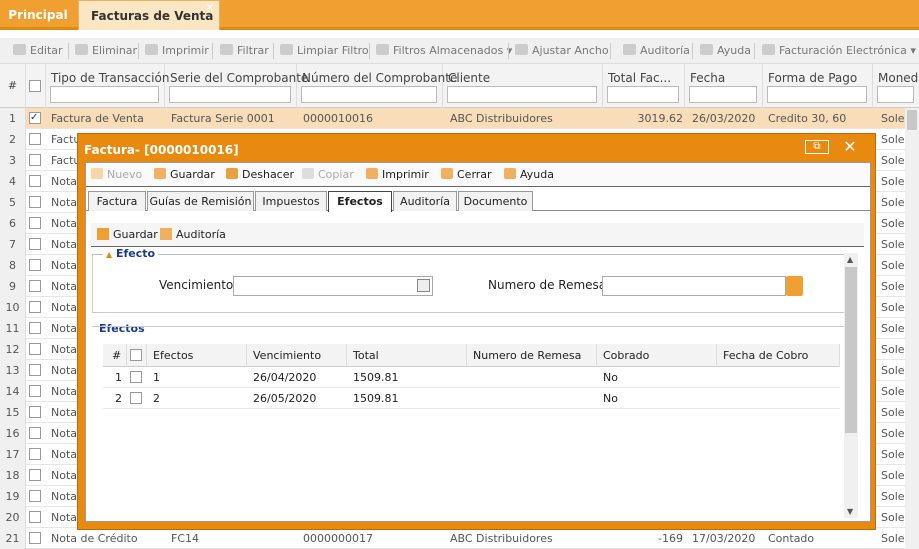  I want to click on col-tipo-transaccion: Tipo de Transacción, so click(107, 86).